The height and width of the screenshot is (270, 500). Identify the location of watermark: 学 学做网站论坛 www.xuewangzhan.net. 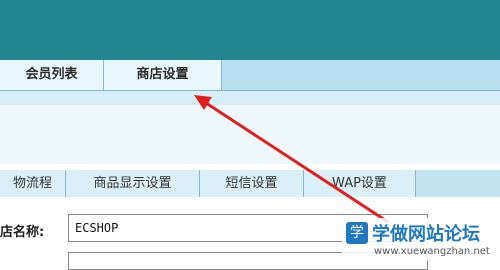
(421, 239).